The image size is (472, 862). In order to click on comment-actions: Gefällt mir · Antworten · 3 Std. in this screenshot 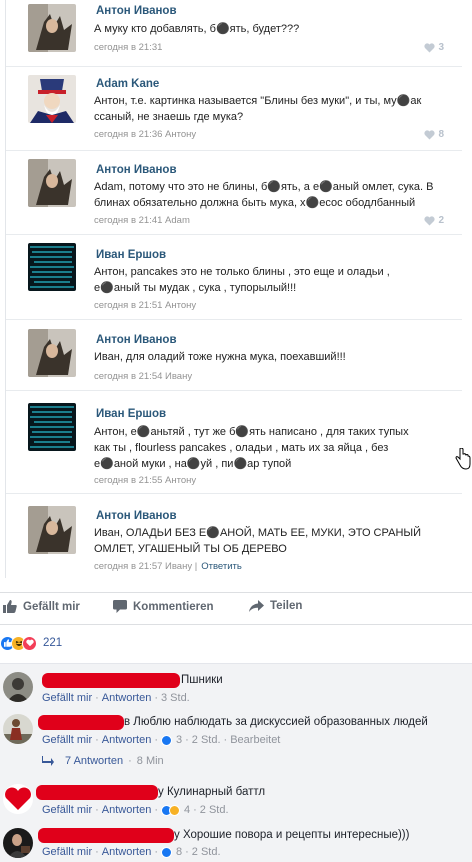, I will do `click(116, 698)`.